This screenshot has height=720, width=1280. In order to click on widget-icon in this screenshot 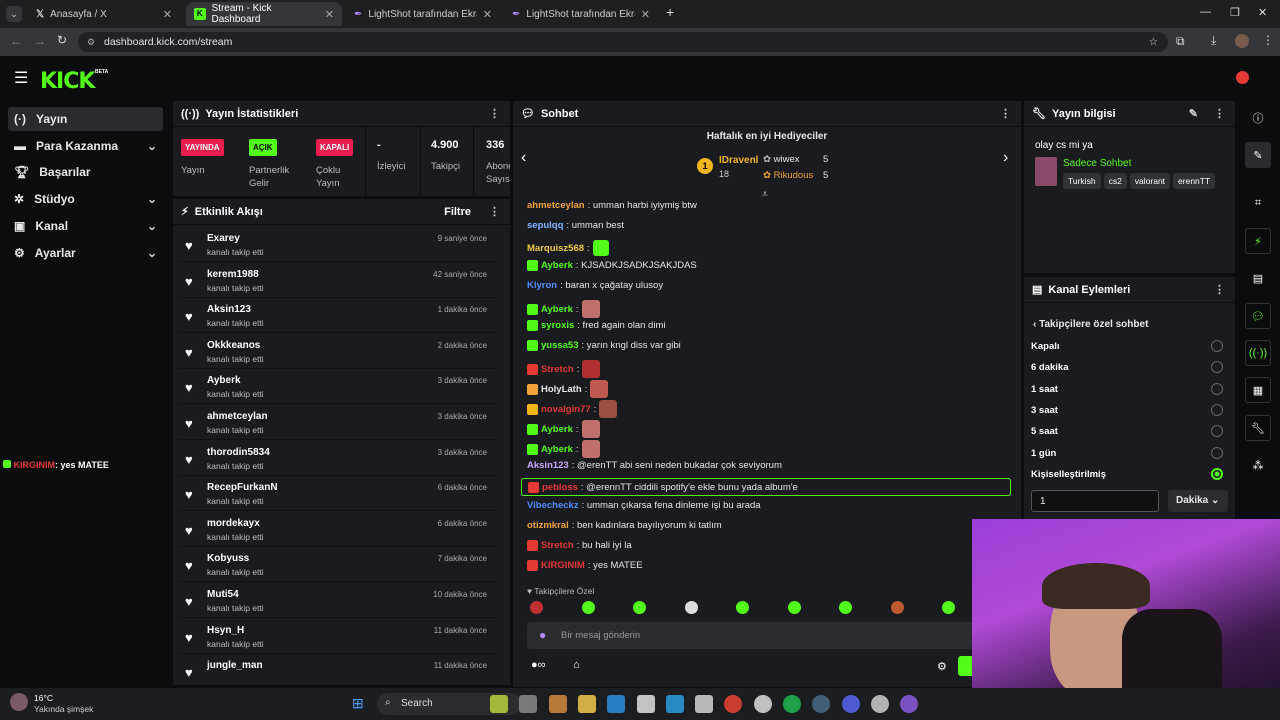, I will do `click(499, 704)`.